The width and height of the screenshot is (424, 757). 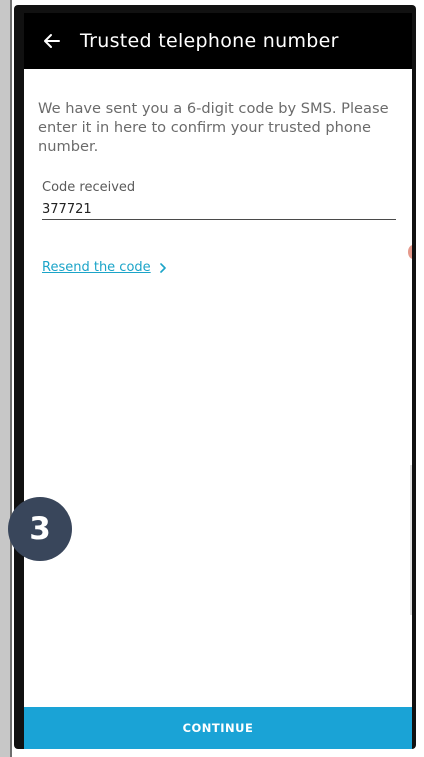 What do you see at coordinates (411, 540) in the screenshot?
I see `scrollbar-track` at bounding box center [411, 540].